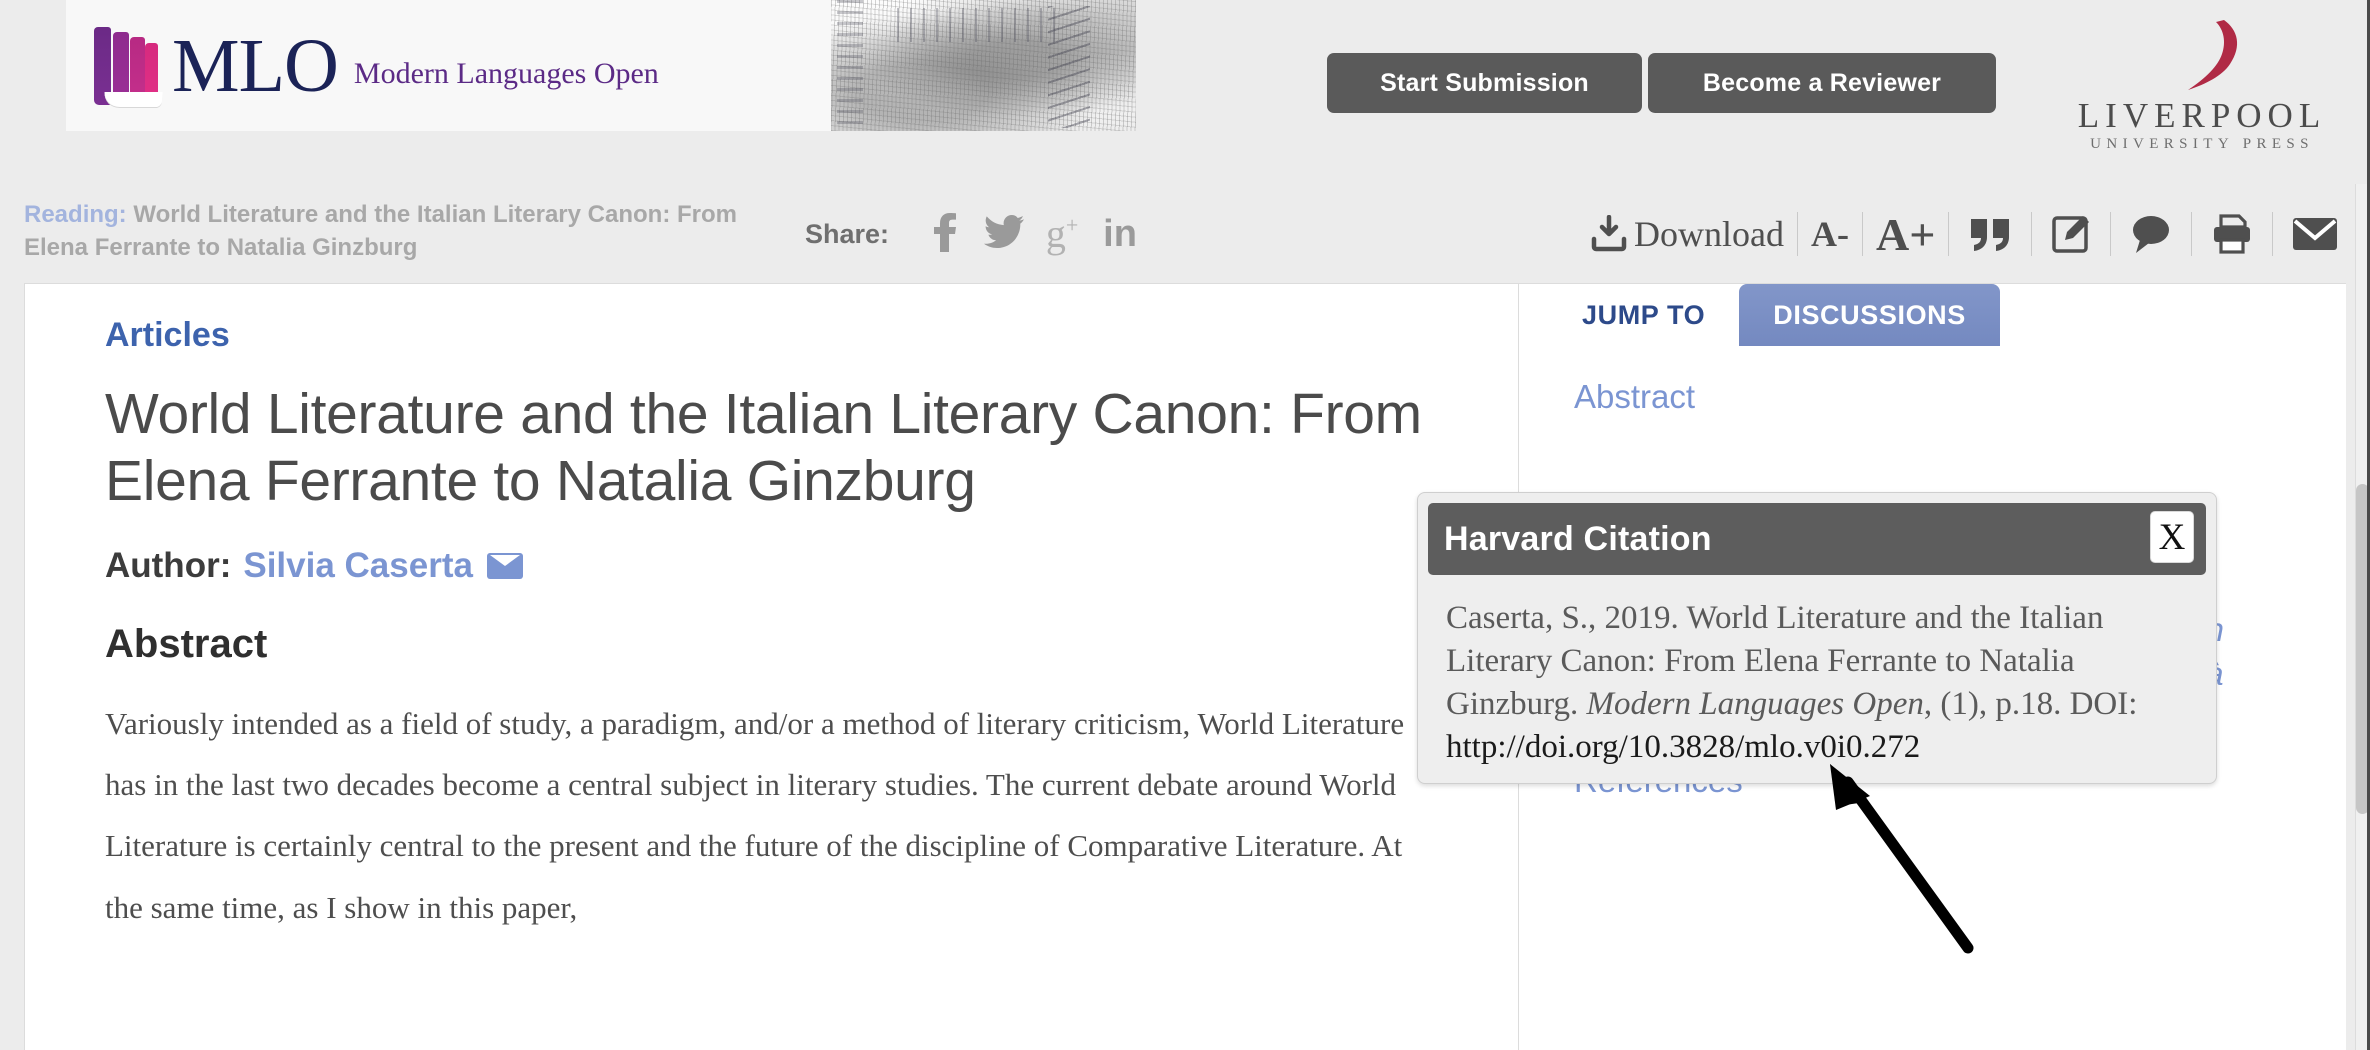 This screenshot has height=1050, width=2370. I want to click on author-row: Author: Silvia Caserta, so click(792, 566).